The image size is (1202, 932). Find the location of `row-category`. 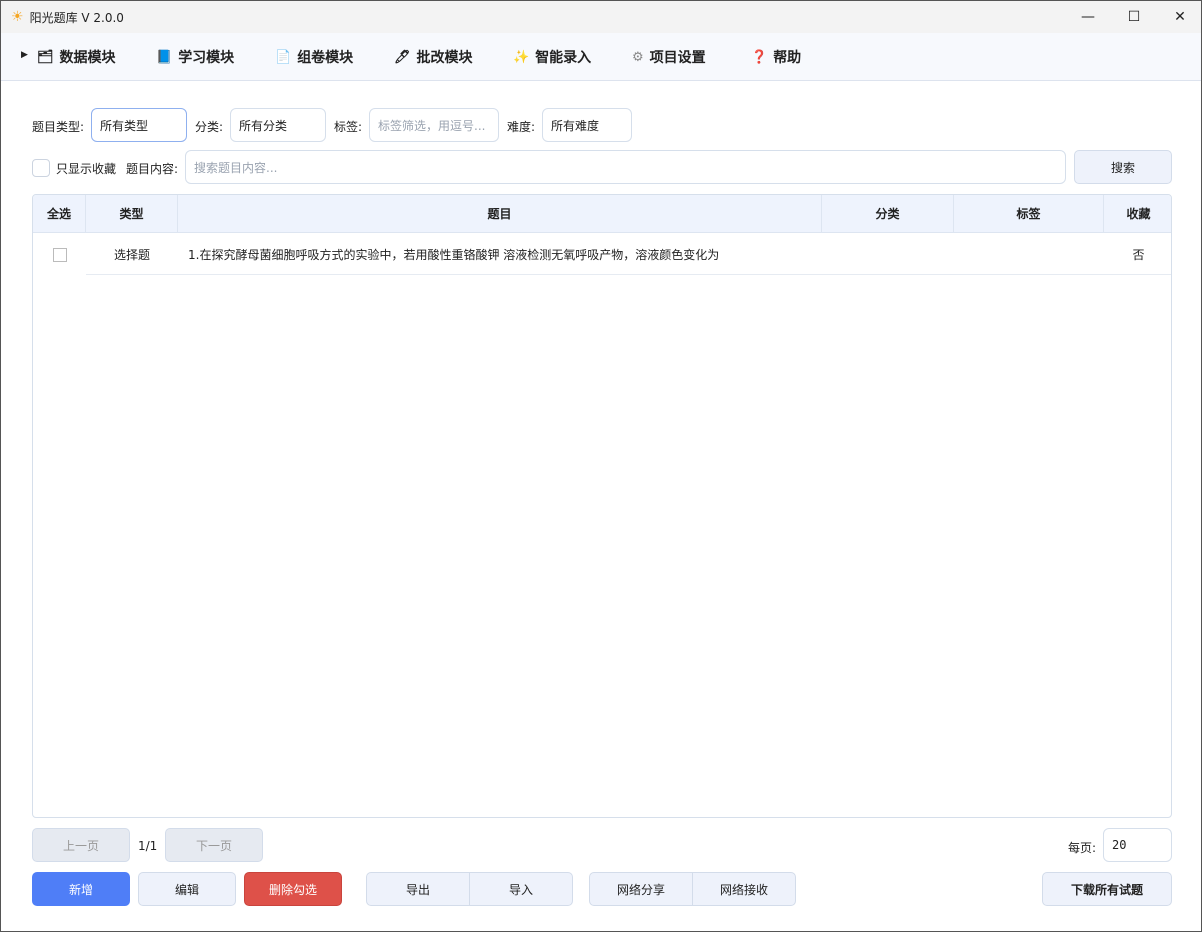

row-category is located at coordinates (888, 254).